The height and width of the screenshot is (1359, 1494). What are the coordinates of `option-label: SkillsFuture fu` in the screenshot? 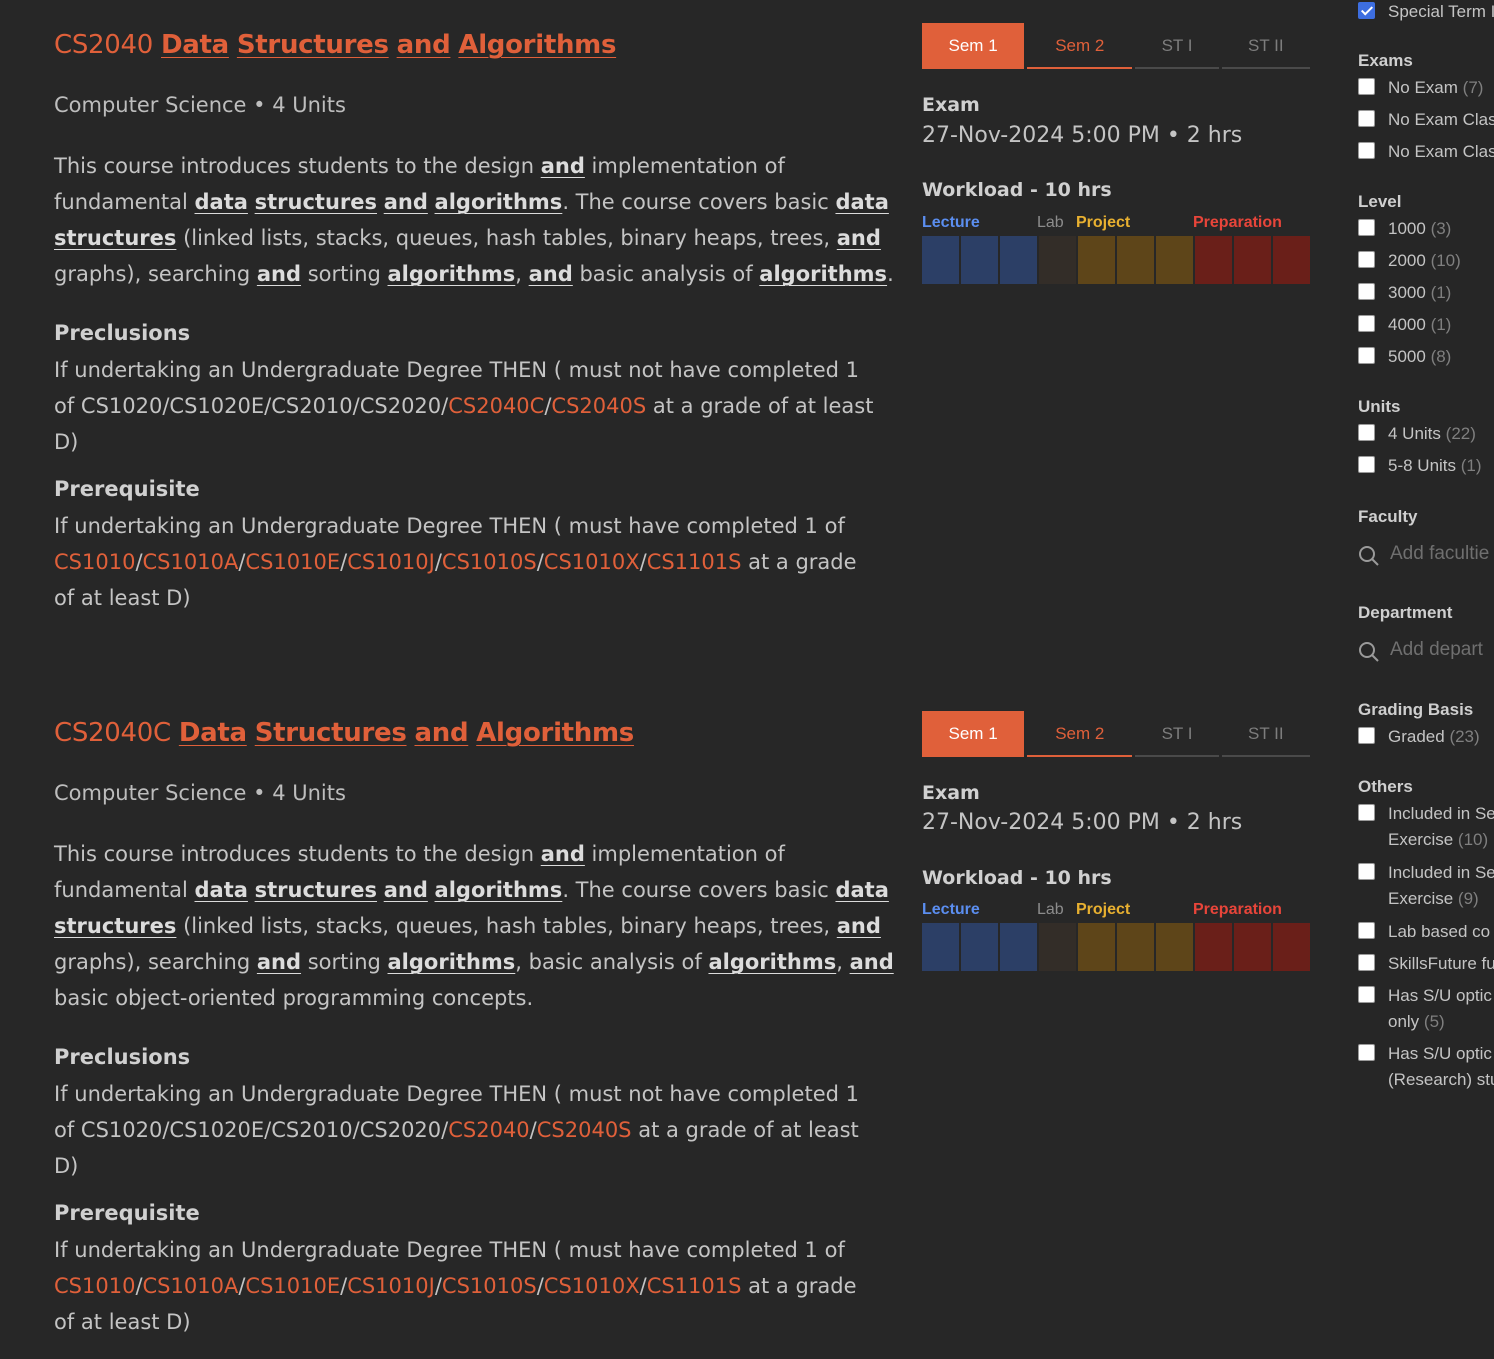 It's located at (1441, 964).